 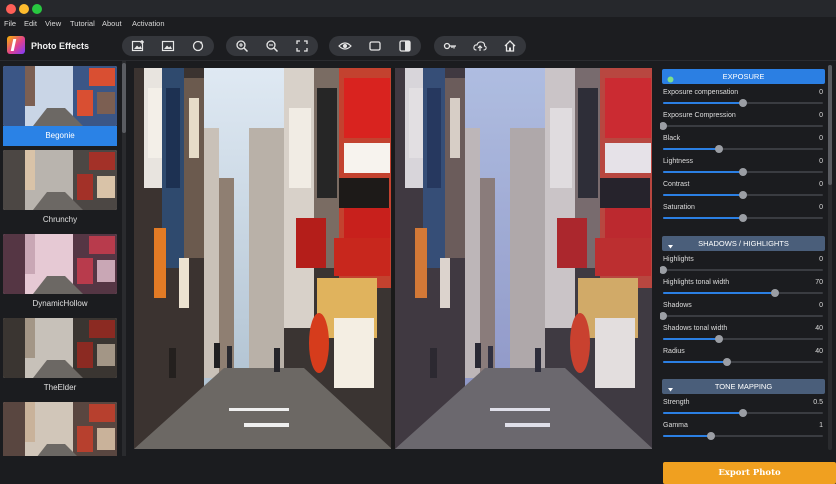 I want to click on zoom-in-icon, so click(x=242, y=46).